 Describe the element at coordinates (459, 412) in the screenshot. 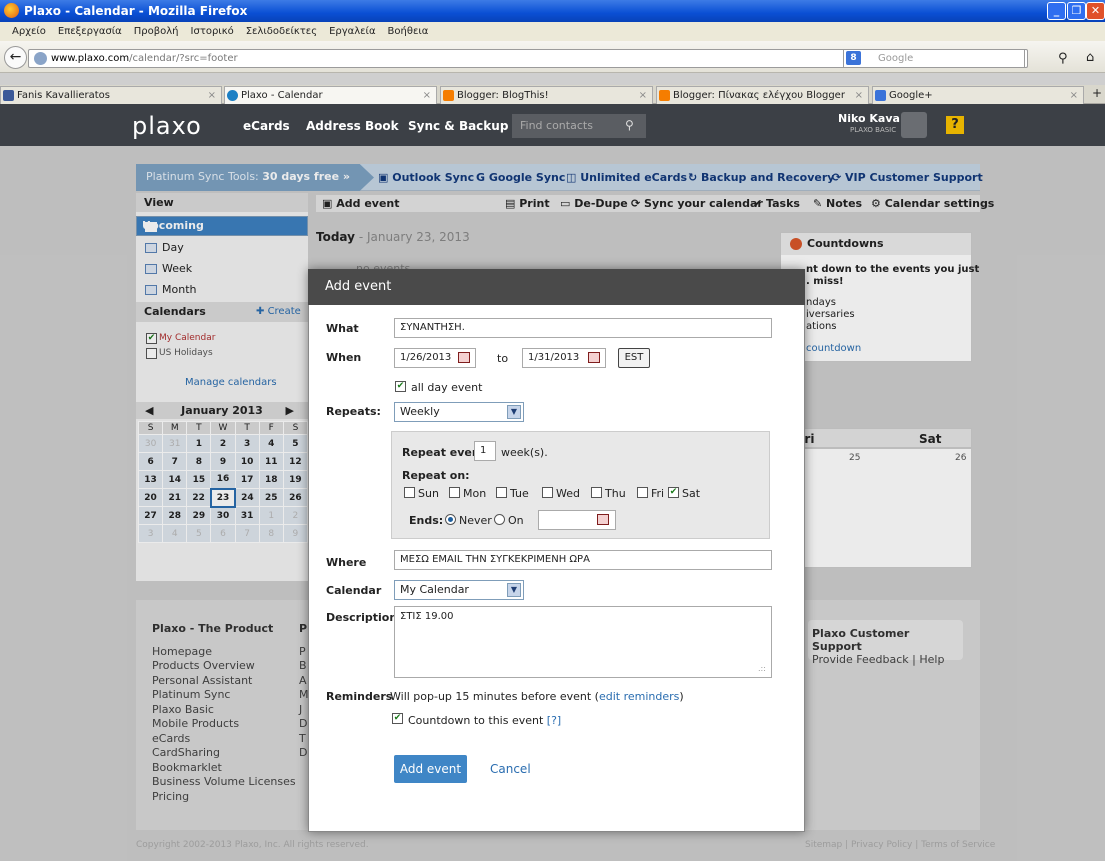

I see `repeats-select: Weekly ▼` at that location.